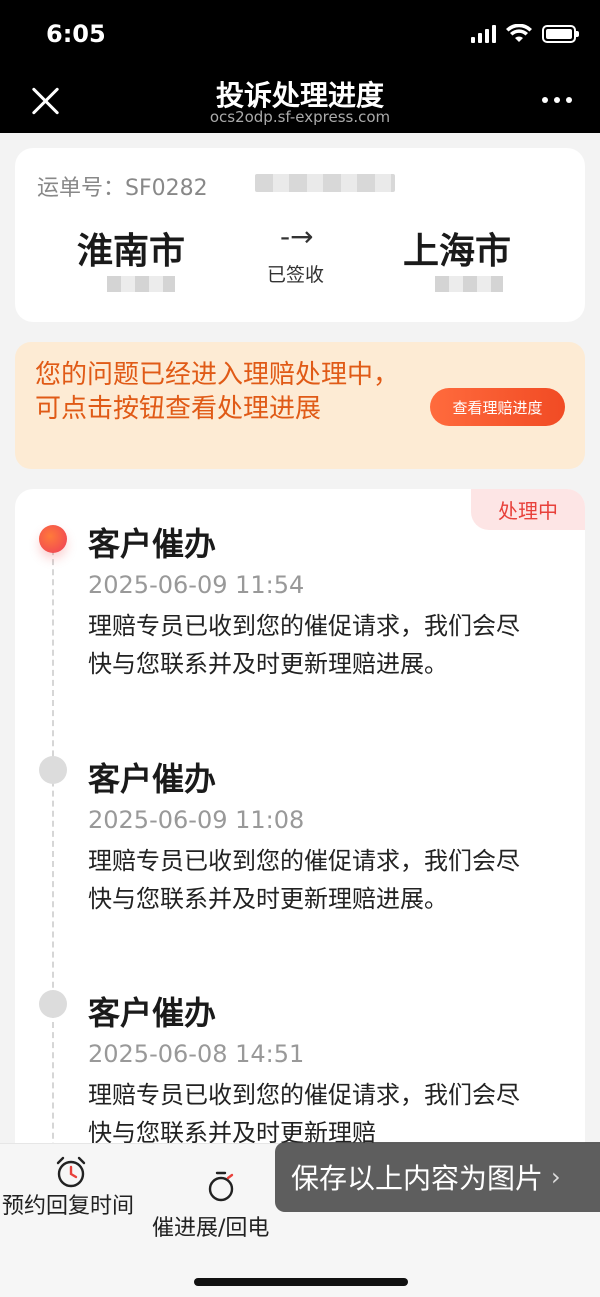 The height and width of the screenshot is (1297, 600). I want to click on wifi-icon, so click(519, 33).